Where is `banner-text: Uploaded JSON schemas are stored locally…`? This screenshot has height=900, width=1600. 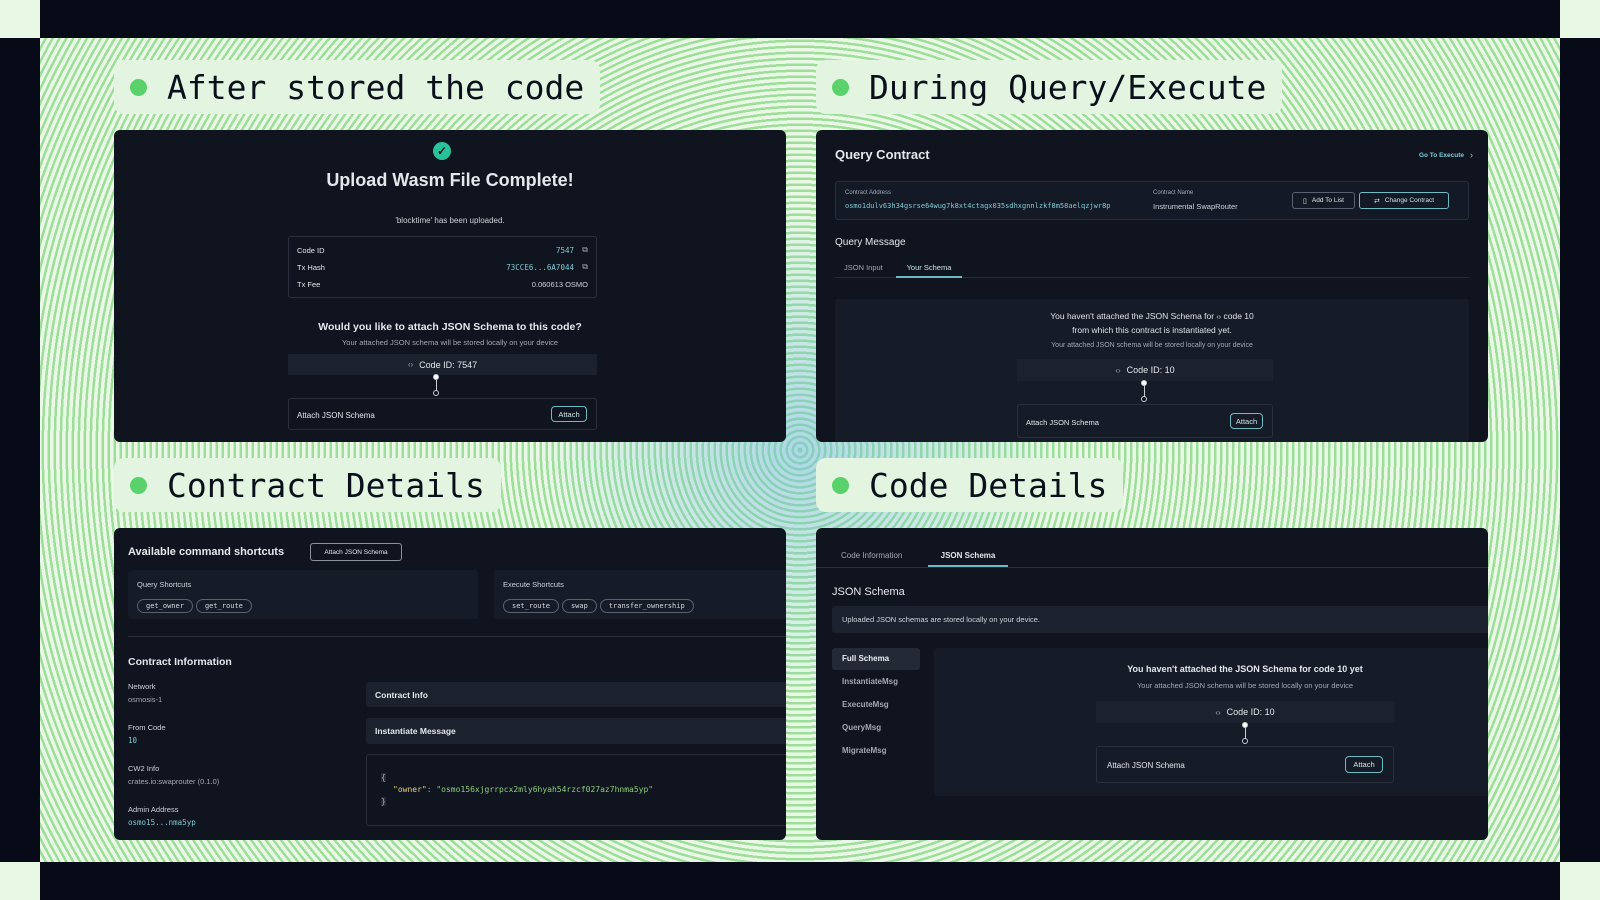
banner-text: Uploaded JSON schemas are stored locally… is located at coordinates (941, 619).